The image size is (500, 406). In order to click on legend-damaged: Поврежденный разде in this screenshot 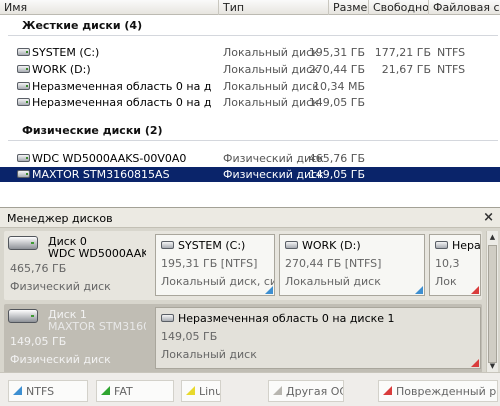, I will do `click(438, 391)`.